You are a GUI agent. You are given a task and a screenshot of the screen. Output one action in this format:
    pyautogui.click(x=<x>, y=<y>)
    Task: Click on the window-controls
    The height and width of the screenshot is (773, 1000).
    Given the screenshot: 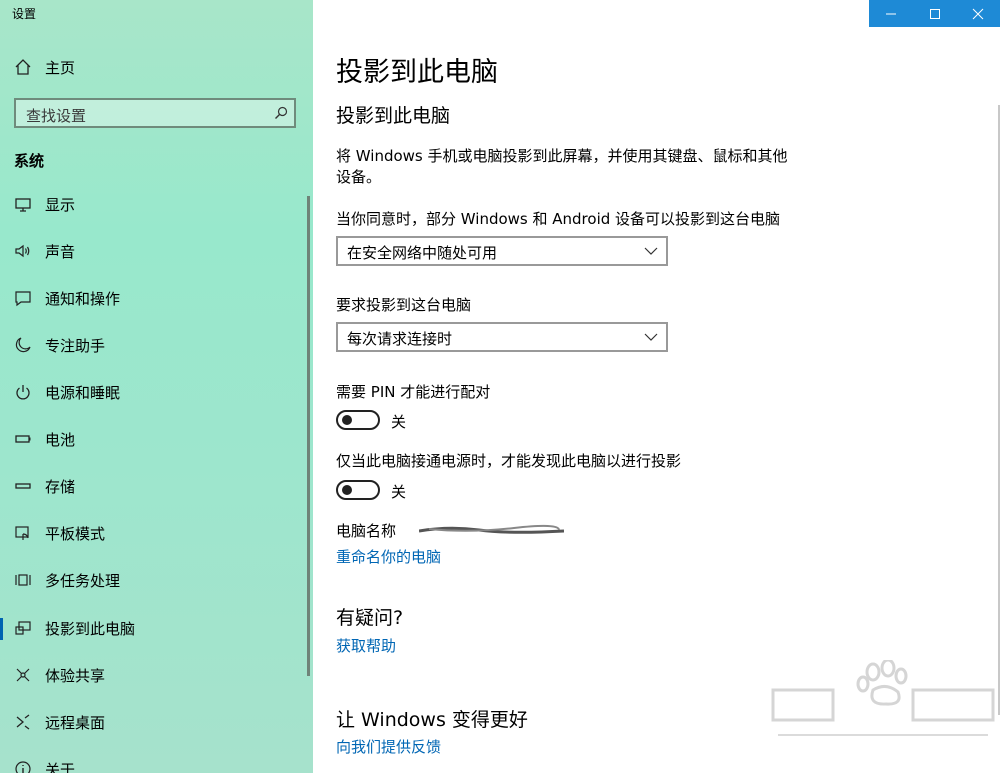 What is the action you would take?
    pyautogui.click(x=934, y=13)
    